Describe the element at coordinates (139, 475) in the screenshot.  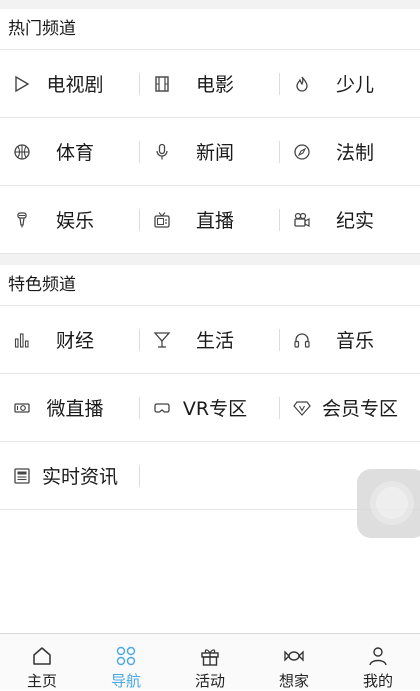
I see `divider` at that location.